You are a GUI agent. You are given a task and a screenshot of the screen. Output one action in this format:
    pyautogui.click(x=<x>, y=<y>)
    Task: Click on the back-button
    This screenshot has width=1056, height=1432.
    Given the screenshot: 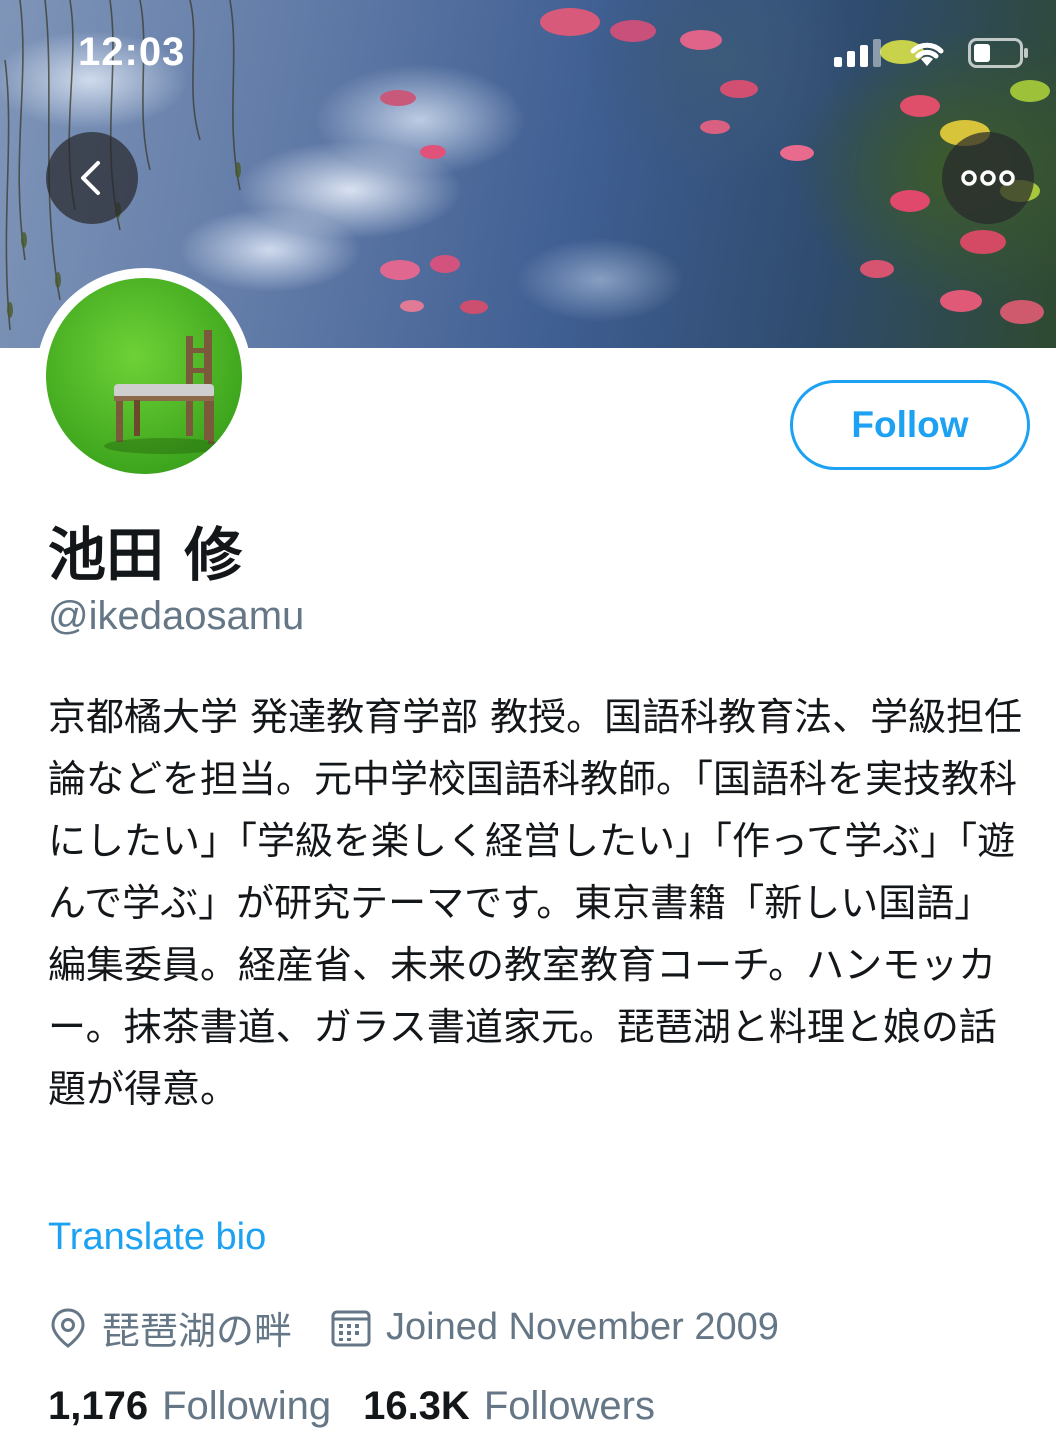 What is the action you would take?
    pyautogui.click(x=92, y=178)
    